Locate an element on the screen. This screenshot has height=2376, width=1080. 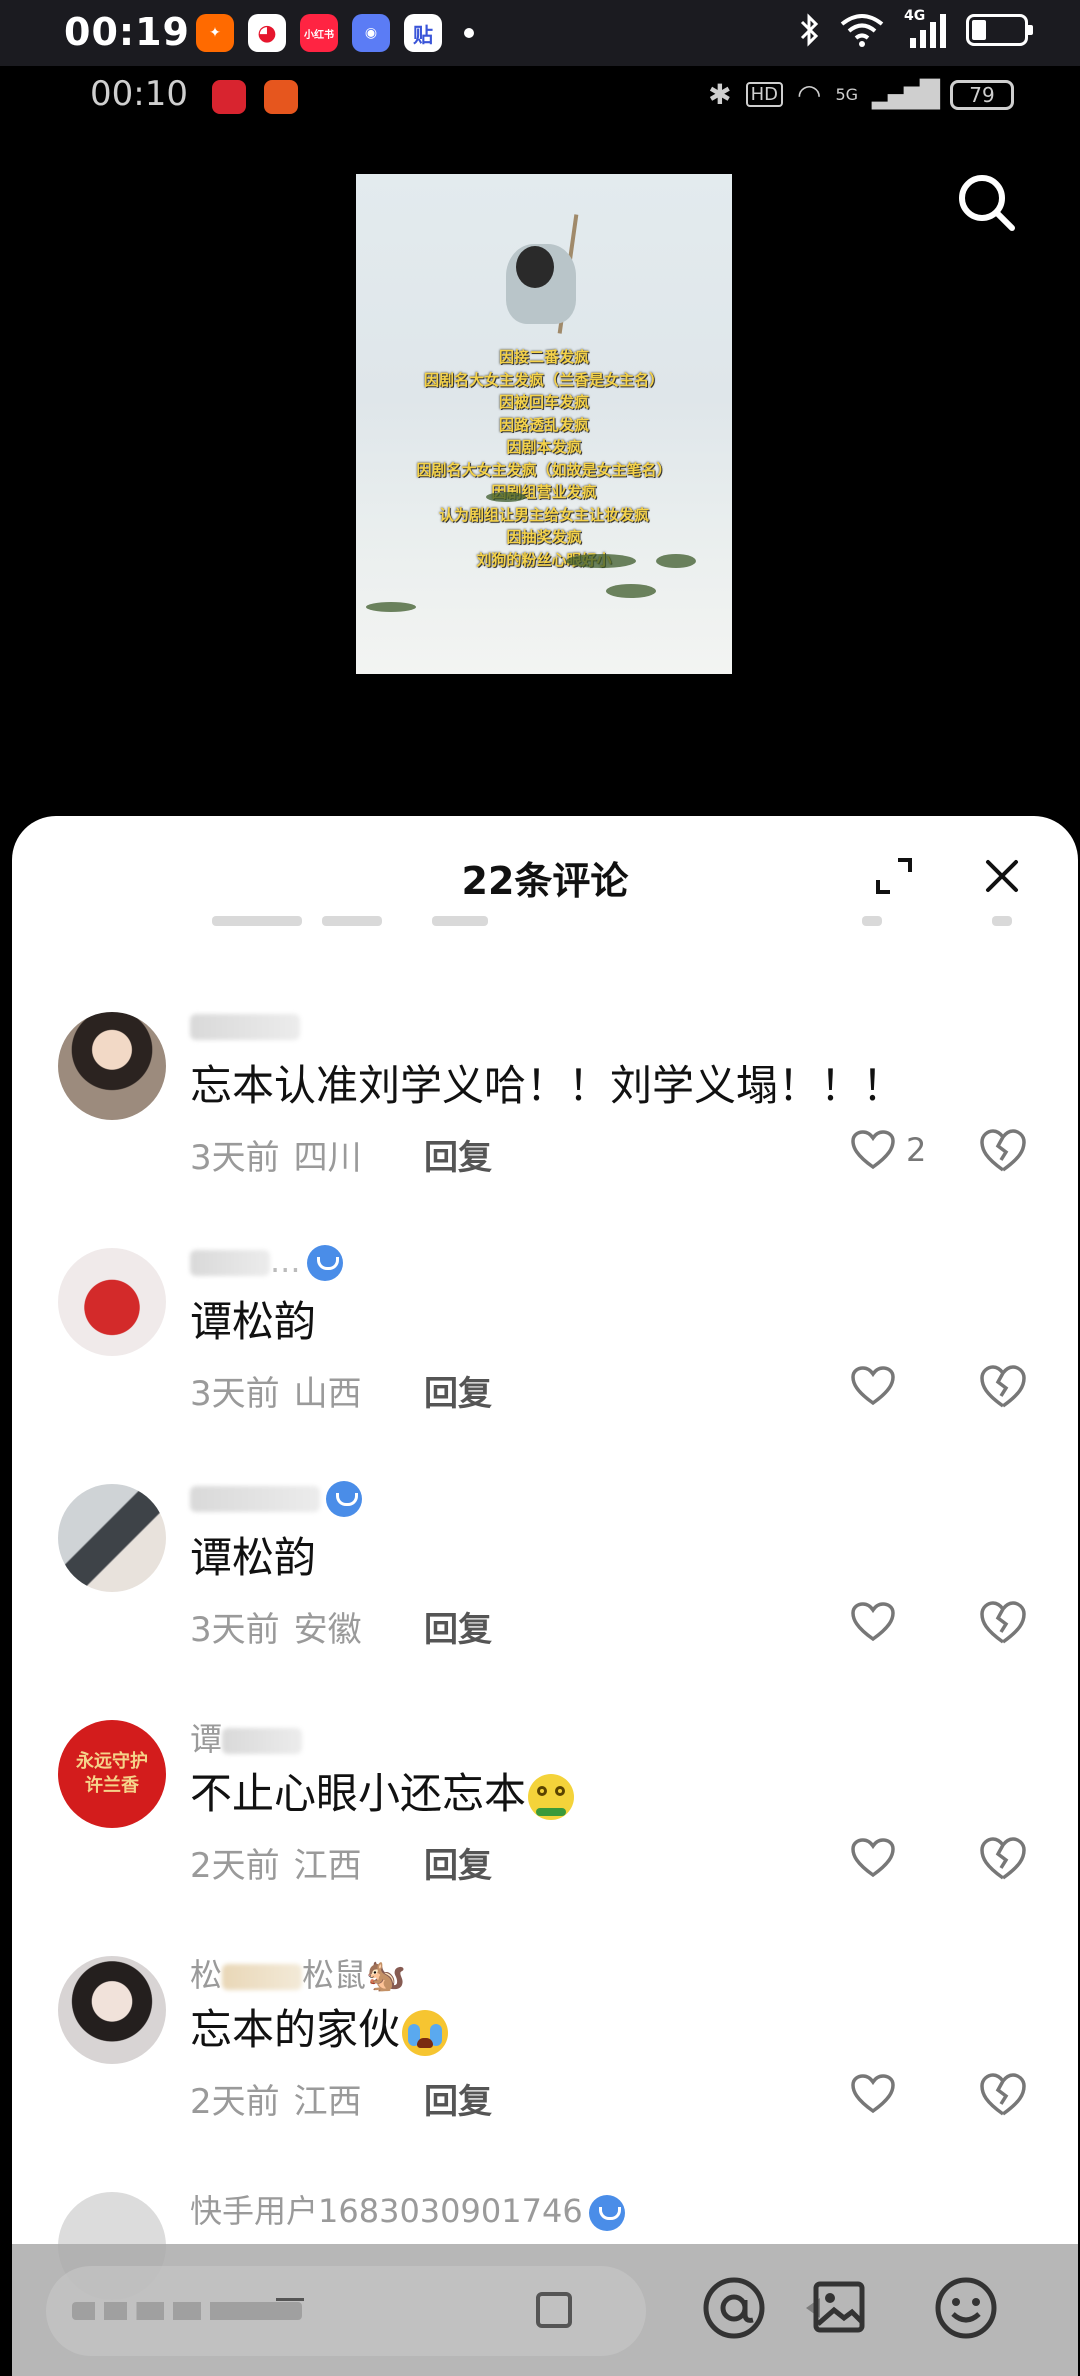
comment-item: 松 松鼠🐿️ 忘本的家伙 2天前 江西 回复 is located at coordinates (545, 2074).